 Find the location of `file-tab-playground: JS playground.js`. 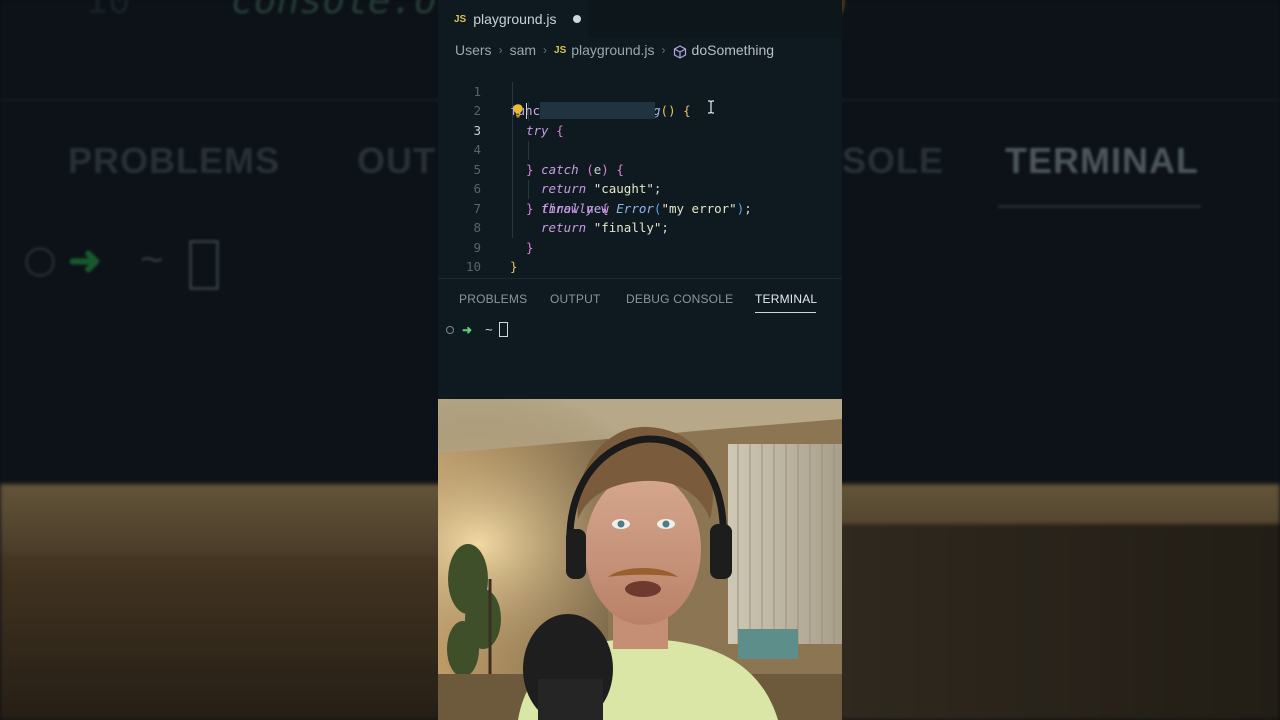

file-tab-playground: JS playground.js is located at coordinates (513, 19).